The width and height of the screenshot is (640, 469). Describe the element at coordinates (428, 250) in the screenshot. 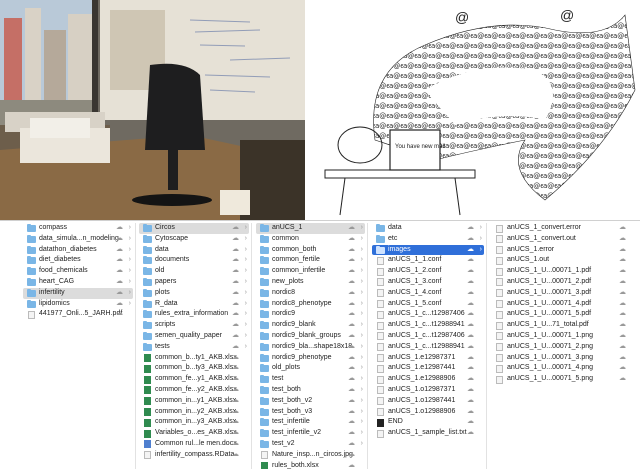

I see `folder-item: images ☁ ›` at that location.